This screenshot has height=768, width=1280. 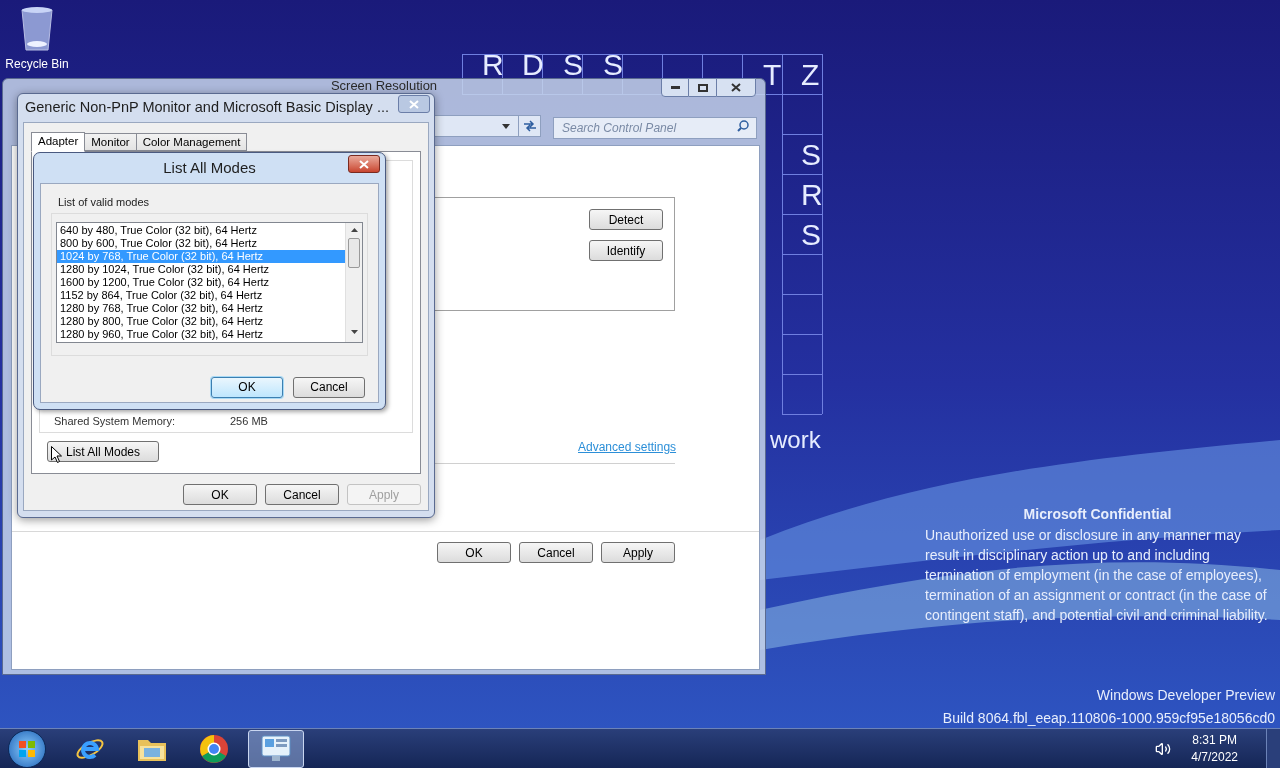 I want to click on list-all-modes-button: List All Modes, so click(x=103, y=451).